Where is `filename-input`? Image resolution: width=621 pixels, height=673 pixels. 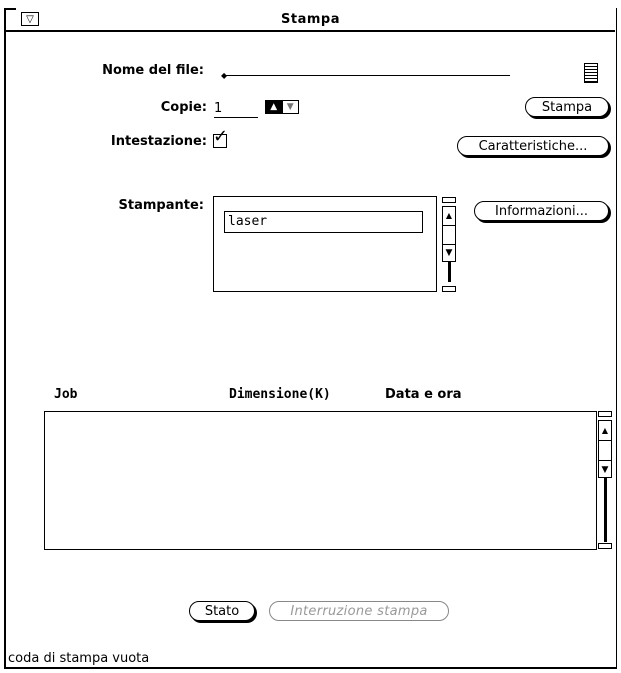 filename-input is located at coordinates (368, 75).